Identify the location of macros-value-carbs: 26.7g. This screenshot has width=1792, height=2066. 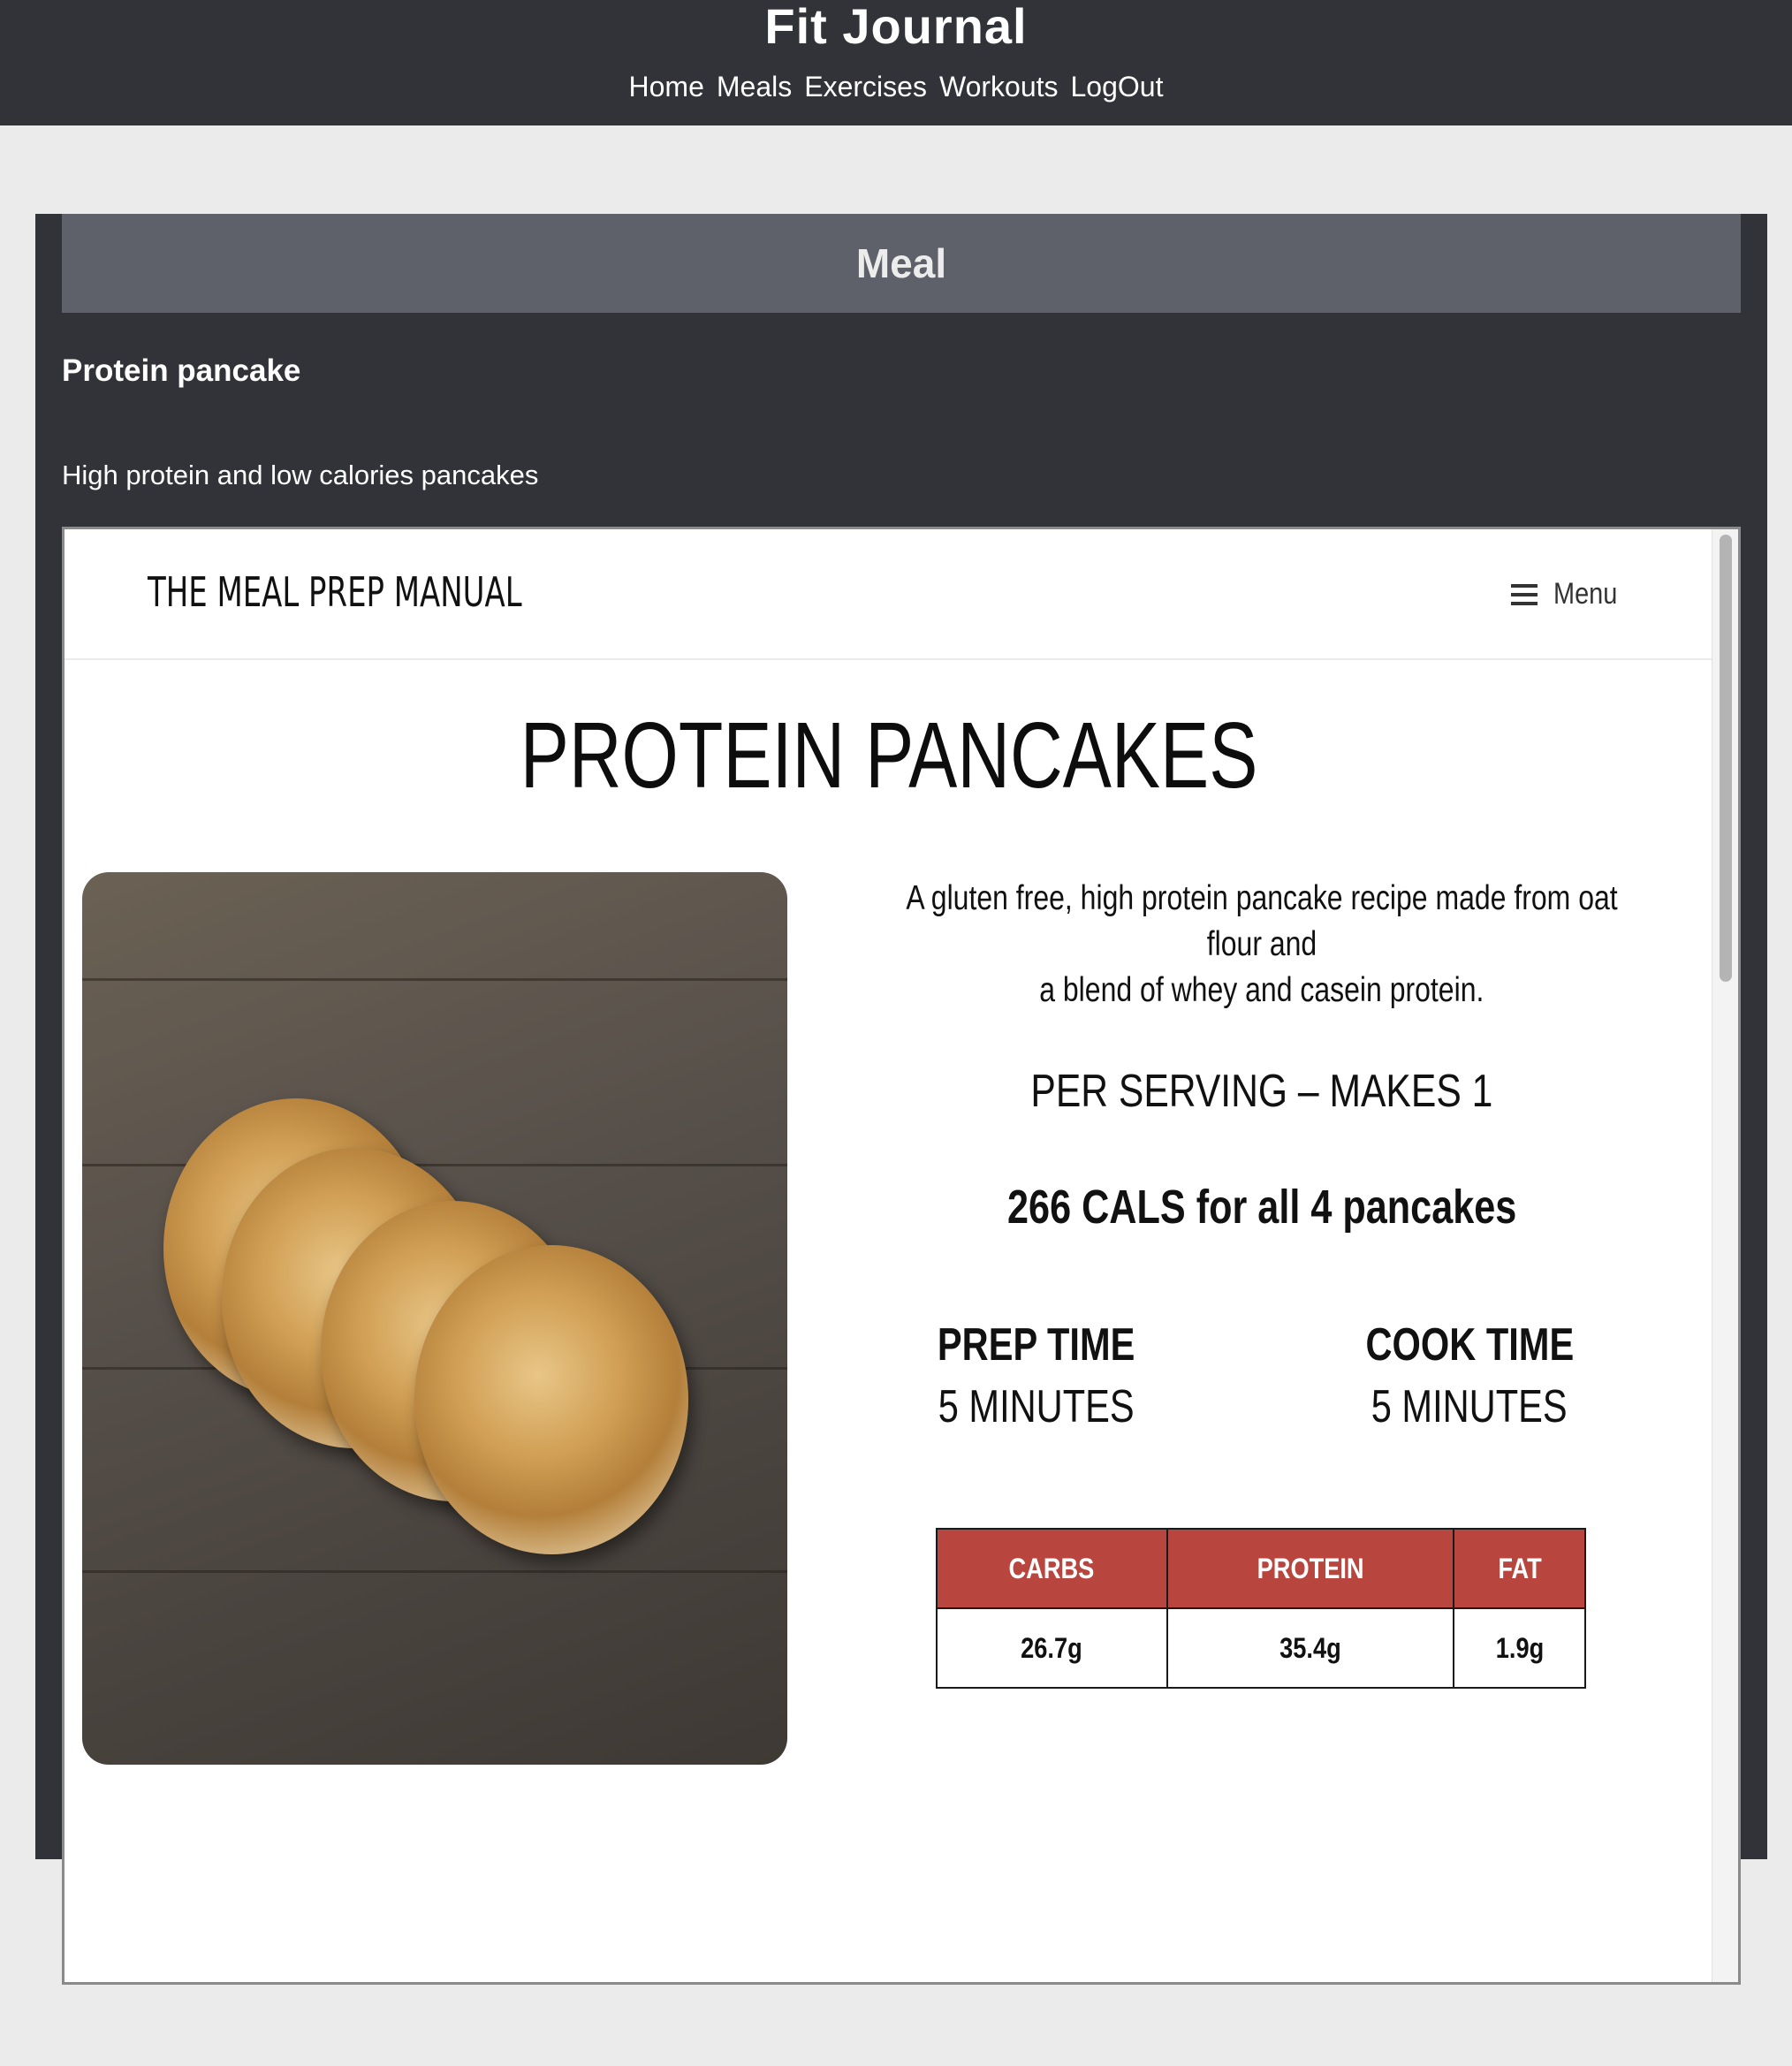
(1052, 1648).